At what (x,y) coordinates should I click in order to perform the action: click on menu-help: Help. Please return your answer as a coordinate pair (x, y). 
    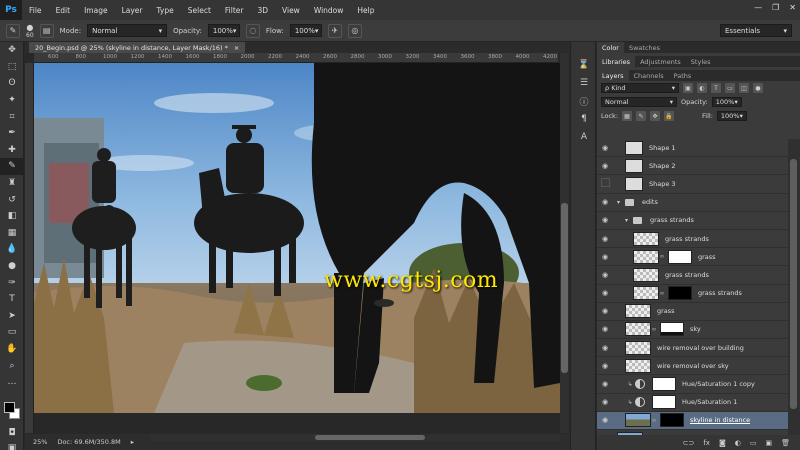
    Looking at the image, I should click on (365, 10).